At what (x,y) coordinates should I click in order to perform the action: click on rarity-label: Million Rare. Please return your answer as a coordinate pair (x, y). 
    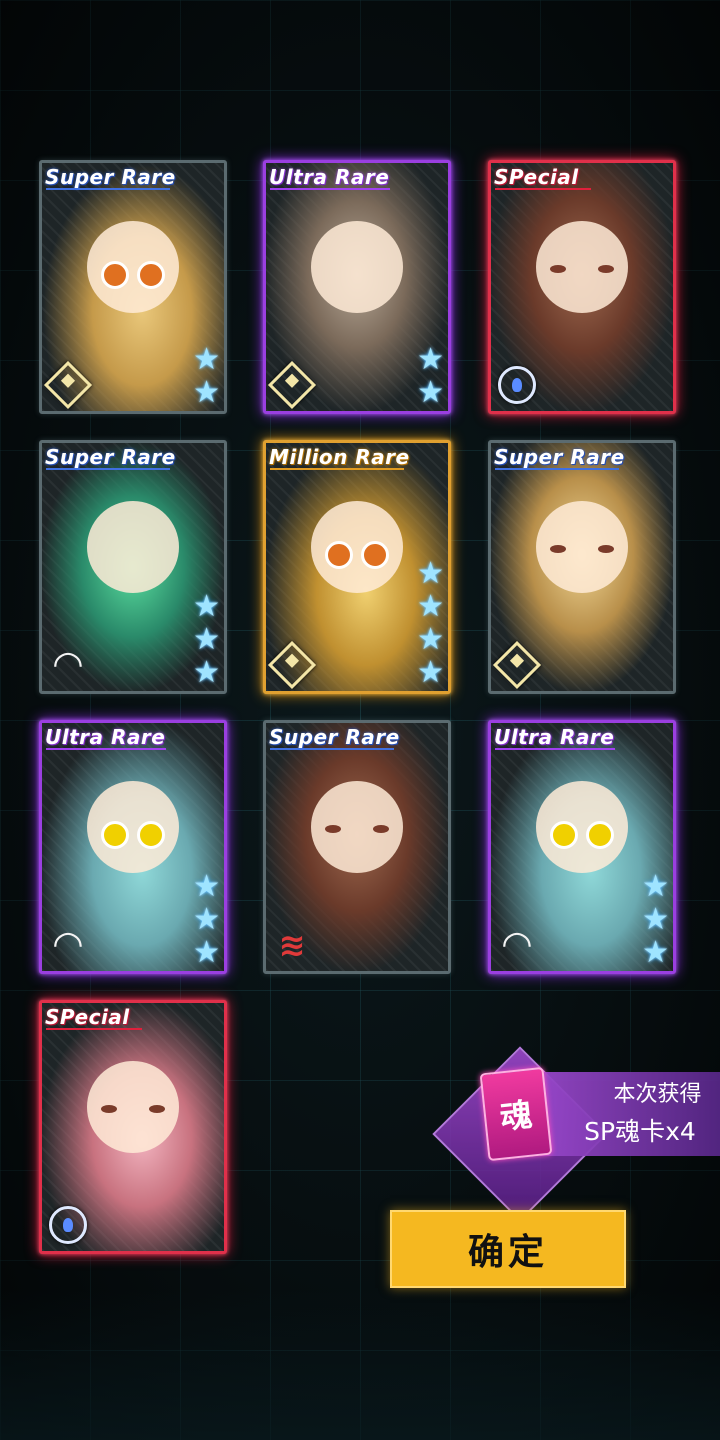
    Looking at the image, I should click on (339, 457).